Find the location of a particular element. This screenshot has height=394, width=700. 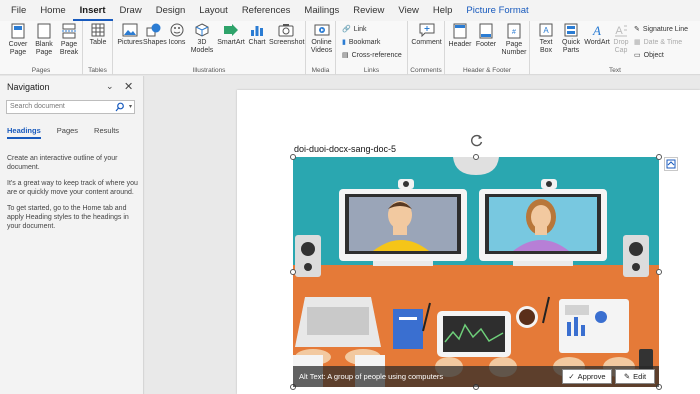

calendar-icon: ▦ is located at coordinates (637, 42).